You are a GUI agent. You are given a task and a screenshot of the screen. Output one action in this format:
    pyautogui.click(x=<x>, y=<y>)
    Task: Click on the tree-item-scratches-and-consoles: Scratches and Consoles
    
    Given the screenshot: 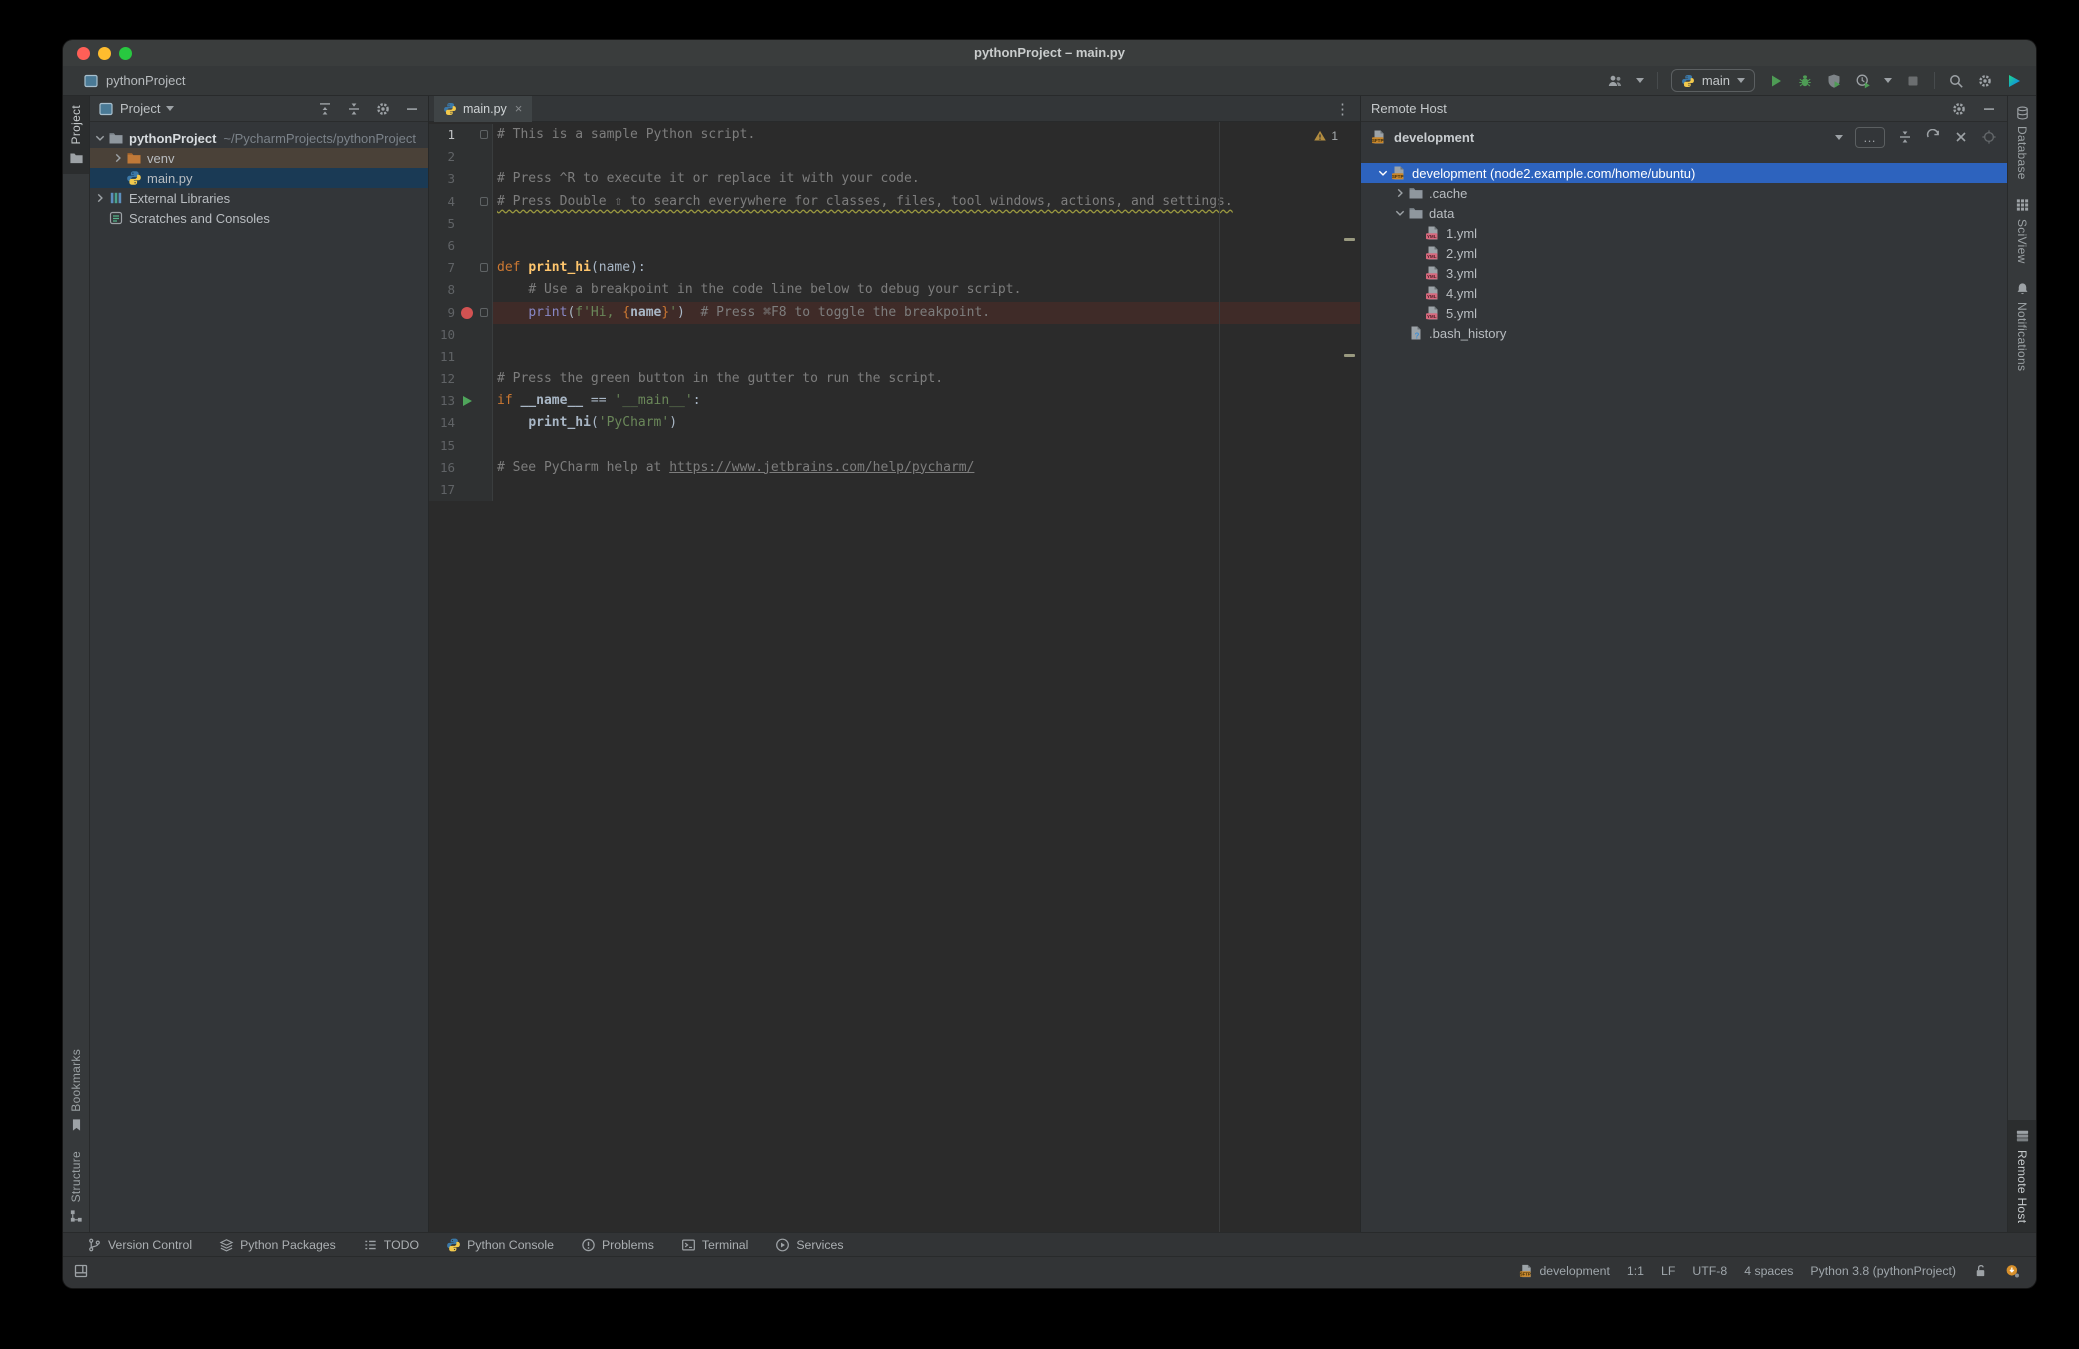 What is the action you would take?
    pyautogui.click(x=259, y=218)
    